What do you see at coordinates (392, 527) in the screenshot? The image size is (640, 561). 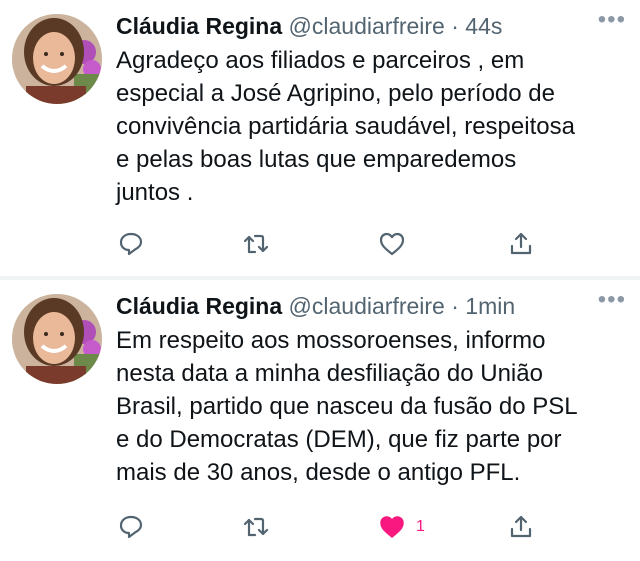 I see `like-icon-filled` at bounding box center [392, 527].